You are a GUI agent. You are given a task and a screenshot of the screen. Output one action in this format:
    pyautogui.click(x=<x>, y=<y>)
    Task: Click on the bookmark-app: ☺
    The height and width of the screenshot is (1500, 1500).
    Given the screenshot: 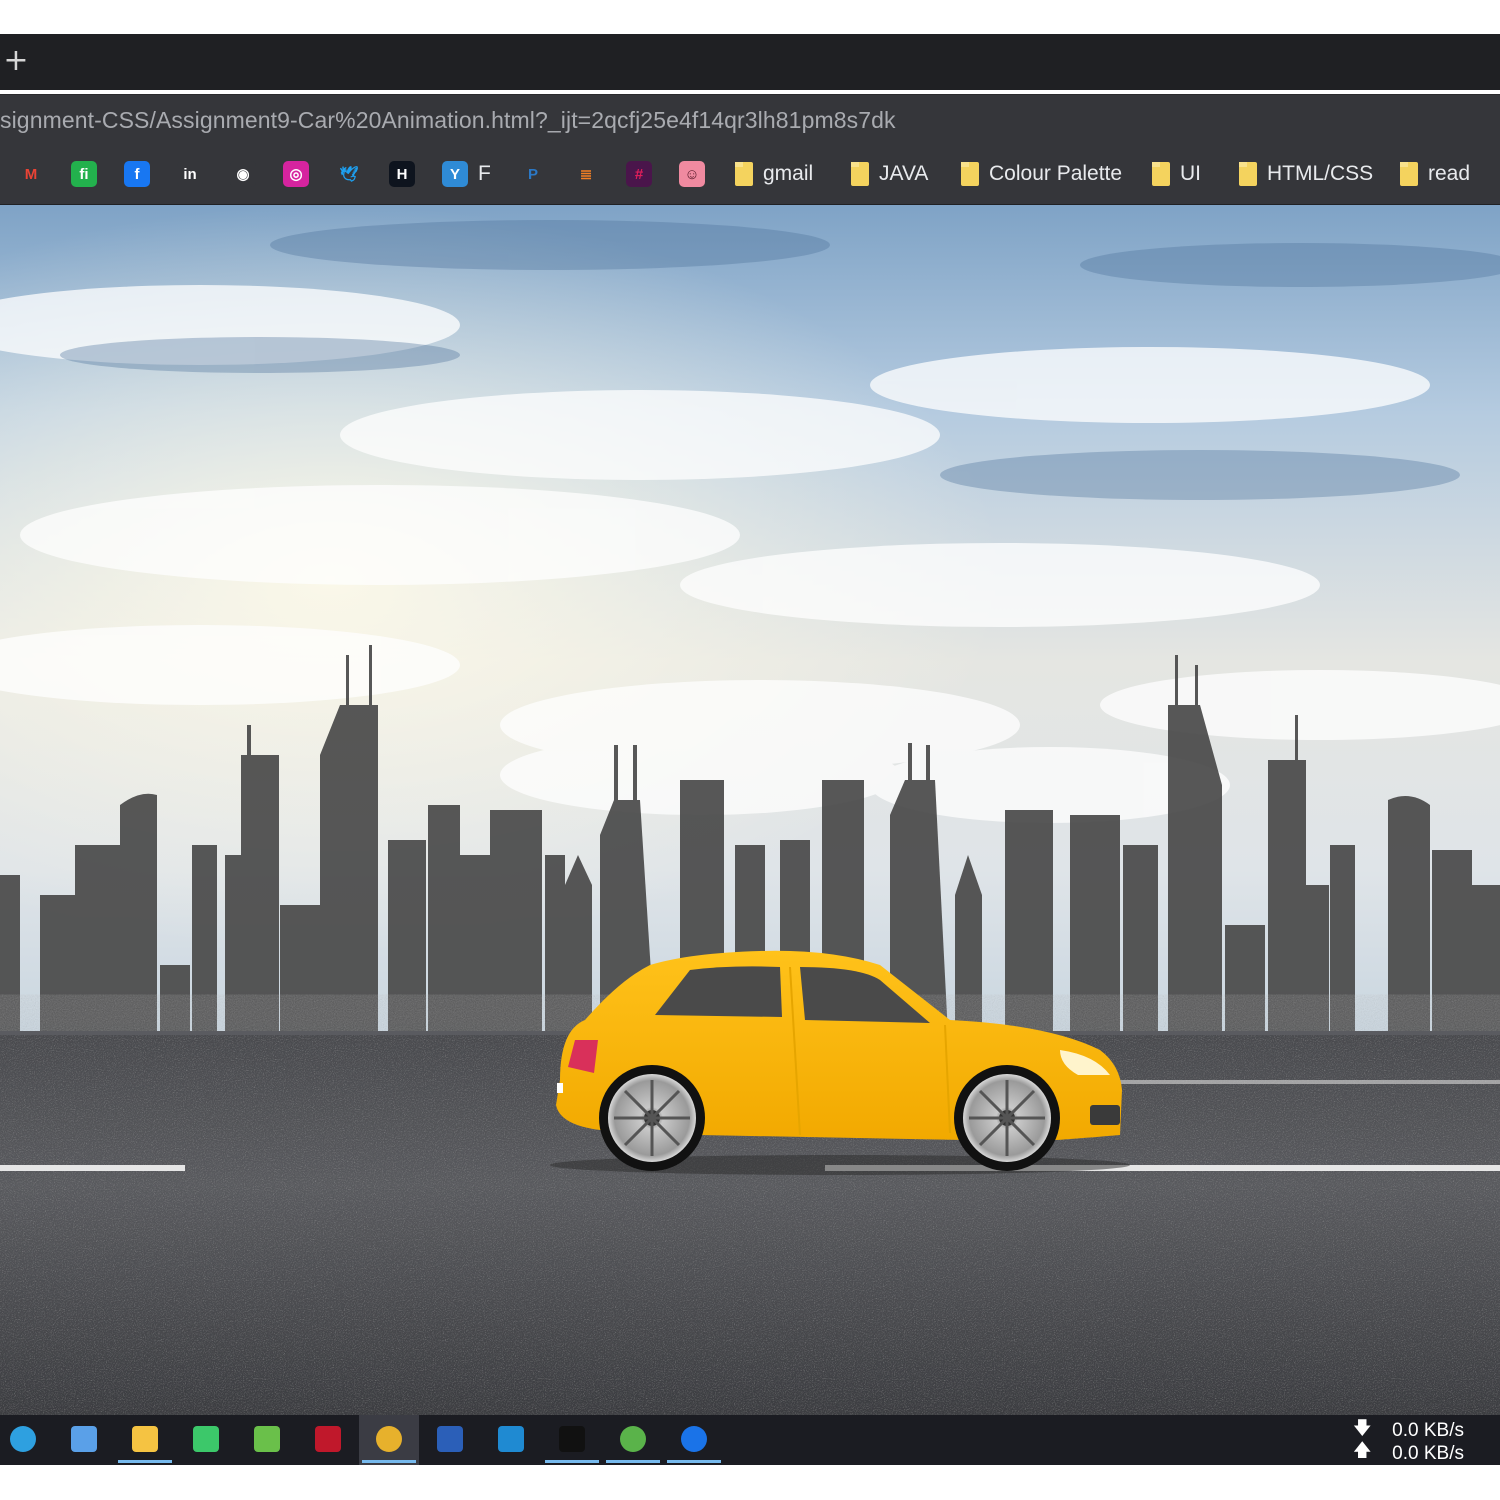 What is the action you would take?
    pyautogui.click(x=692, y=174)
    